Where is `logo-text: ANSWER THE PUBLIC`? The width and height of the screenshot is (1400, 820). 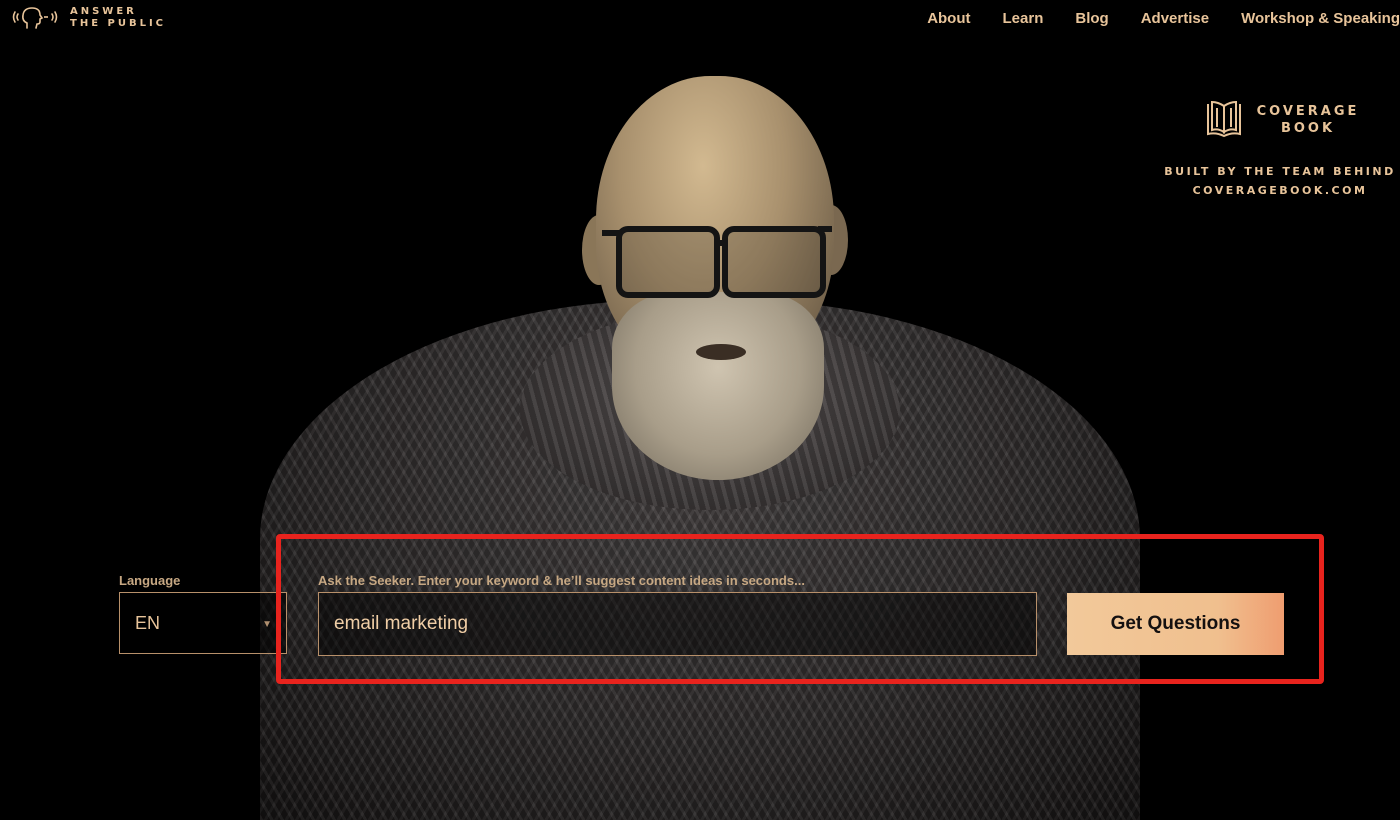 logo-text: ANSWER THE PUBLIC is located at coordinates (118, 18).